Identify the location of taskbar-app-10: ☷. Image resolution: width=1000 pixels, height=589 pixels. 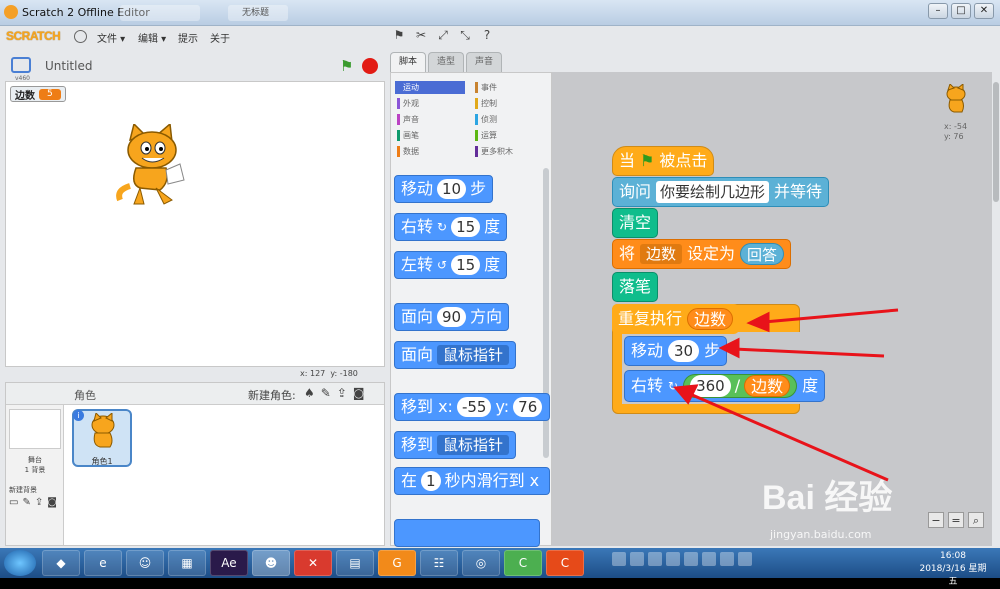
(439, 563).